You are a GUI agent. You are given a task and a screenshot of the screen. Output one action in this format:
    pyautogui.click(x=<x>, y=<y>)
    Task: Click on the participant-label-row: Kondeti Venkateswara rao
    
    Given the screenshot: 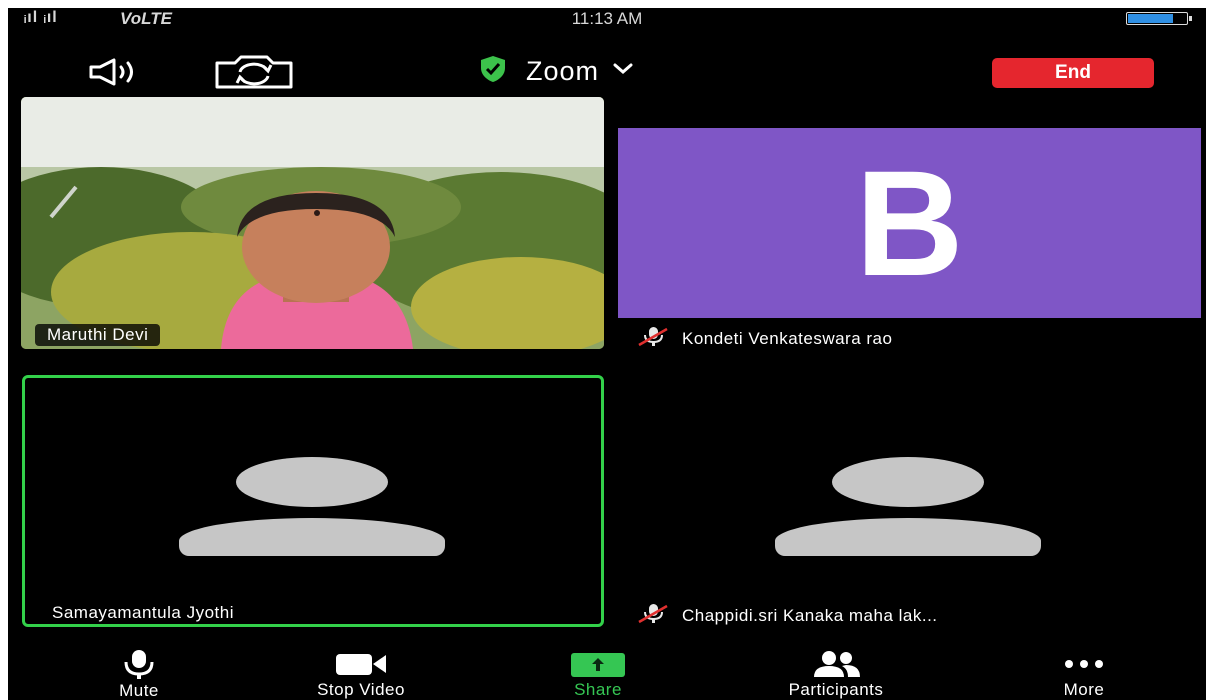 What is the action you would take?
    pyautogui.click(x=764, y=338)
    